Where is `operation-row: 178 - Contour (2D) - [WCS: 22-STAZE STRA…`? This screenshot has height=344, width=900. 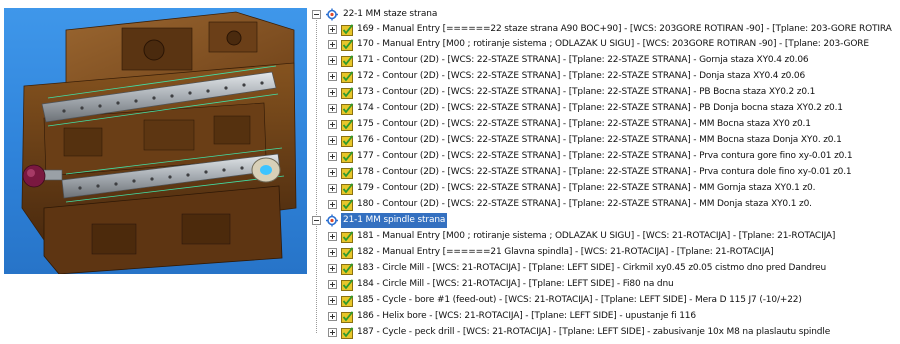
operation-row: 178 - Contour (2D) - [WCS: 22-STAZE STRA… is located at coordinates (590, 172).